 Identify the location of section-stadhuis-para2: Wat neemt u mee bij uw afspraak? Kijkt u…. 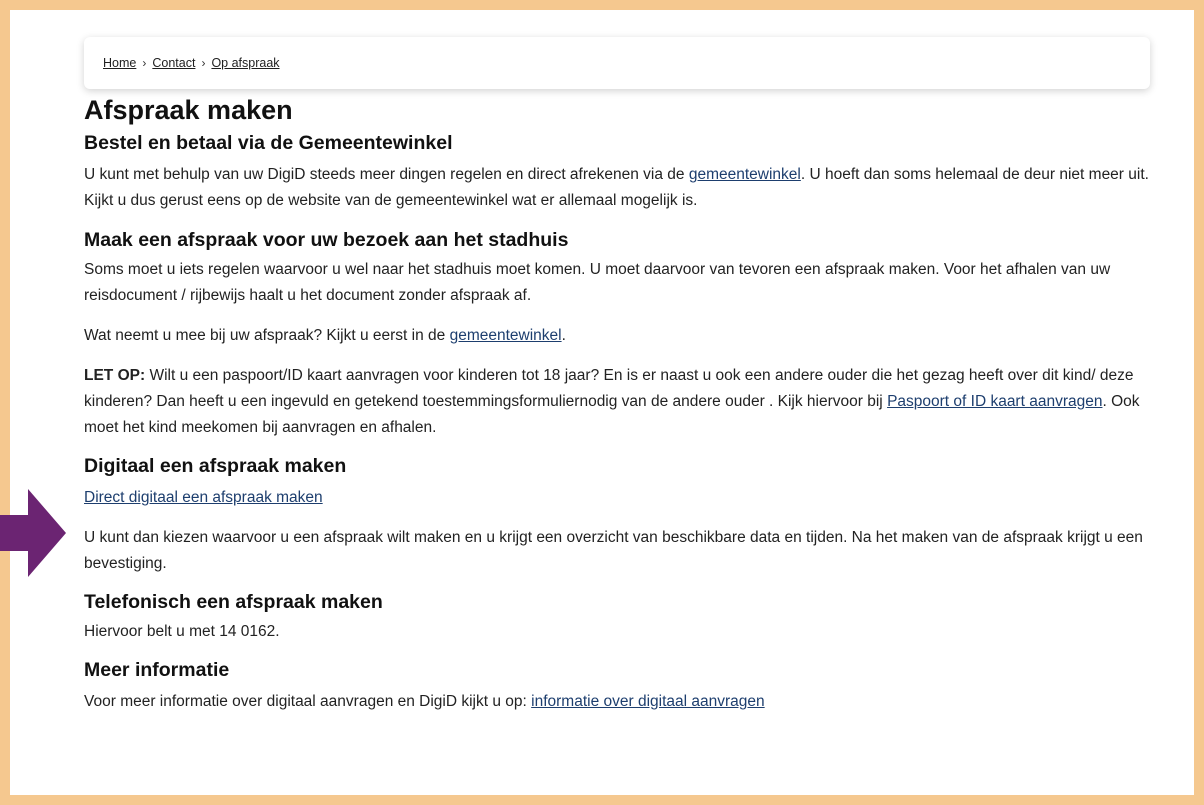
(325, 335).